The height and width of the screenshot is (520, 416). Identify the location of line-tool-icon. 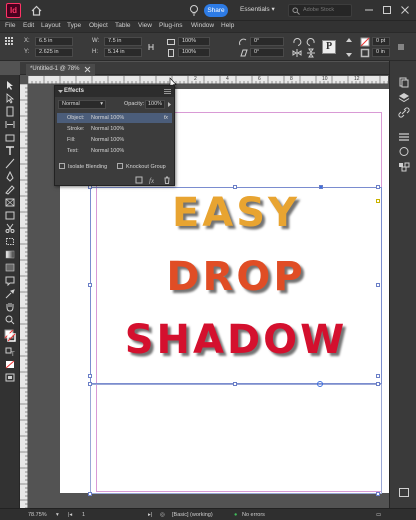
(10, 163).